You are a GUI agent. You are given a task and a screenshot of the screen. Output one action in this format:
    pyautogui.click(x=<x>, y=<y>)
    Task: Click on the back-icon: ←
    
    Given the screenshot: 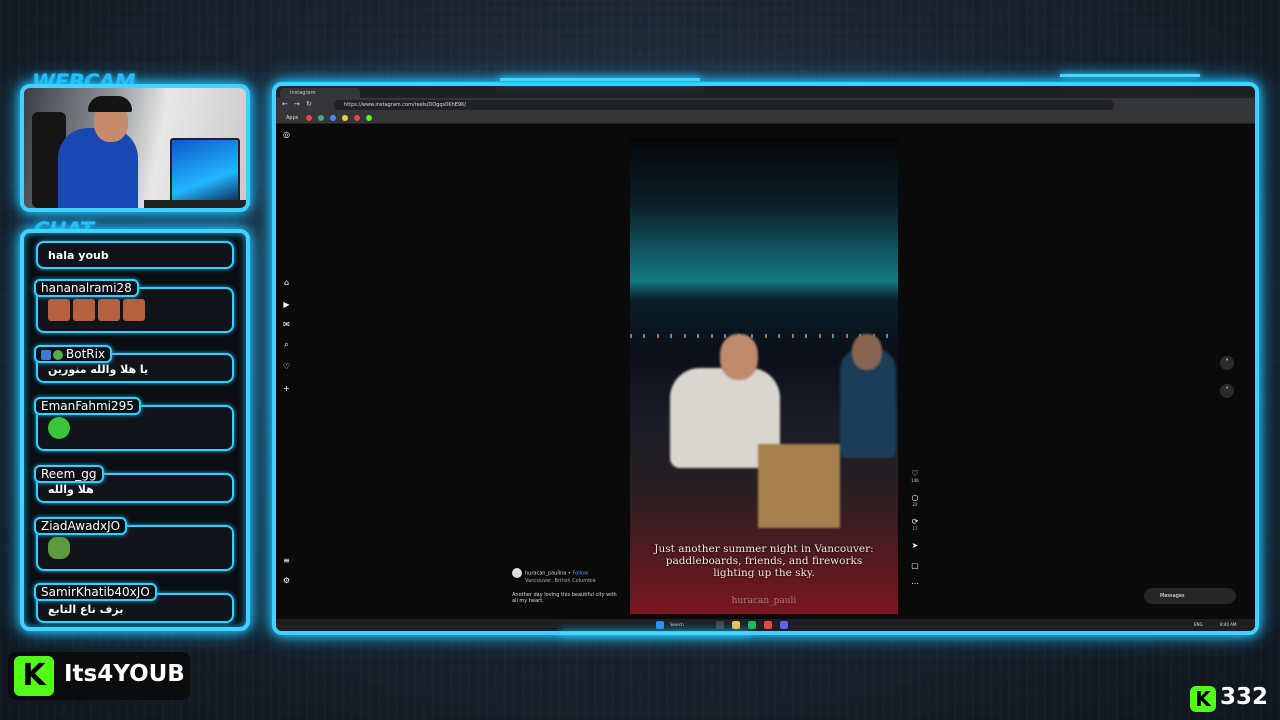 What is the action you would take?
    pyautogui.click(x=285, y=104)
    